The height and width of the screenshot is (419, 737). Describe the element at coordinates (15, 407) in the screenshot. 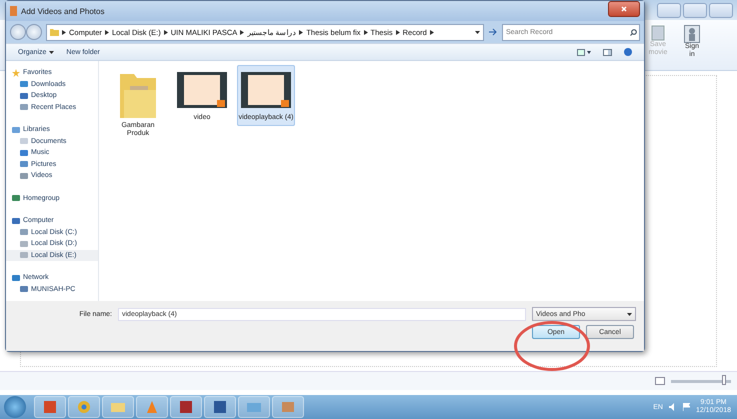

I see `start-button` at that location.